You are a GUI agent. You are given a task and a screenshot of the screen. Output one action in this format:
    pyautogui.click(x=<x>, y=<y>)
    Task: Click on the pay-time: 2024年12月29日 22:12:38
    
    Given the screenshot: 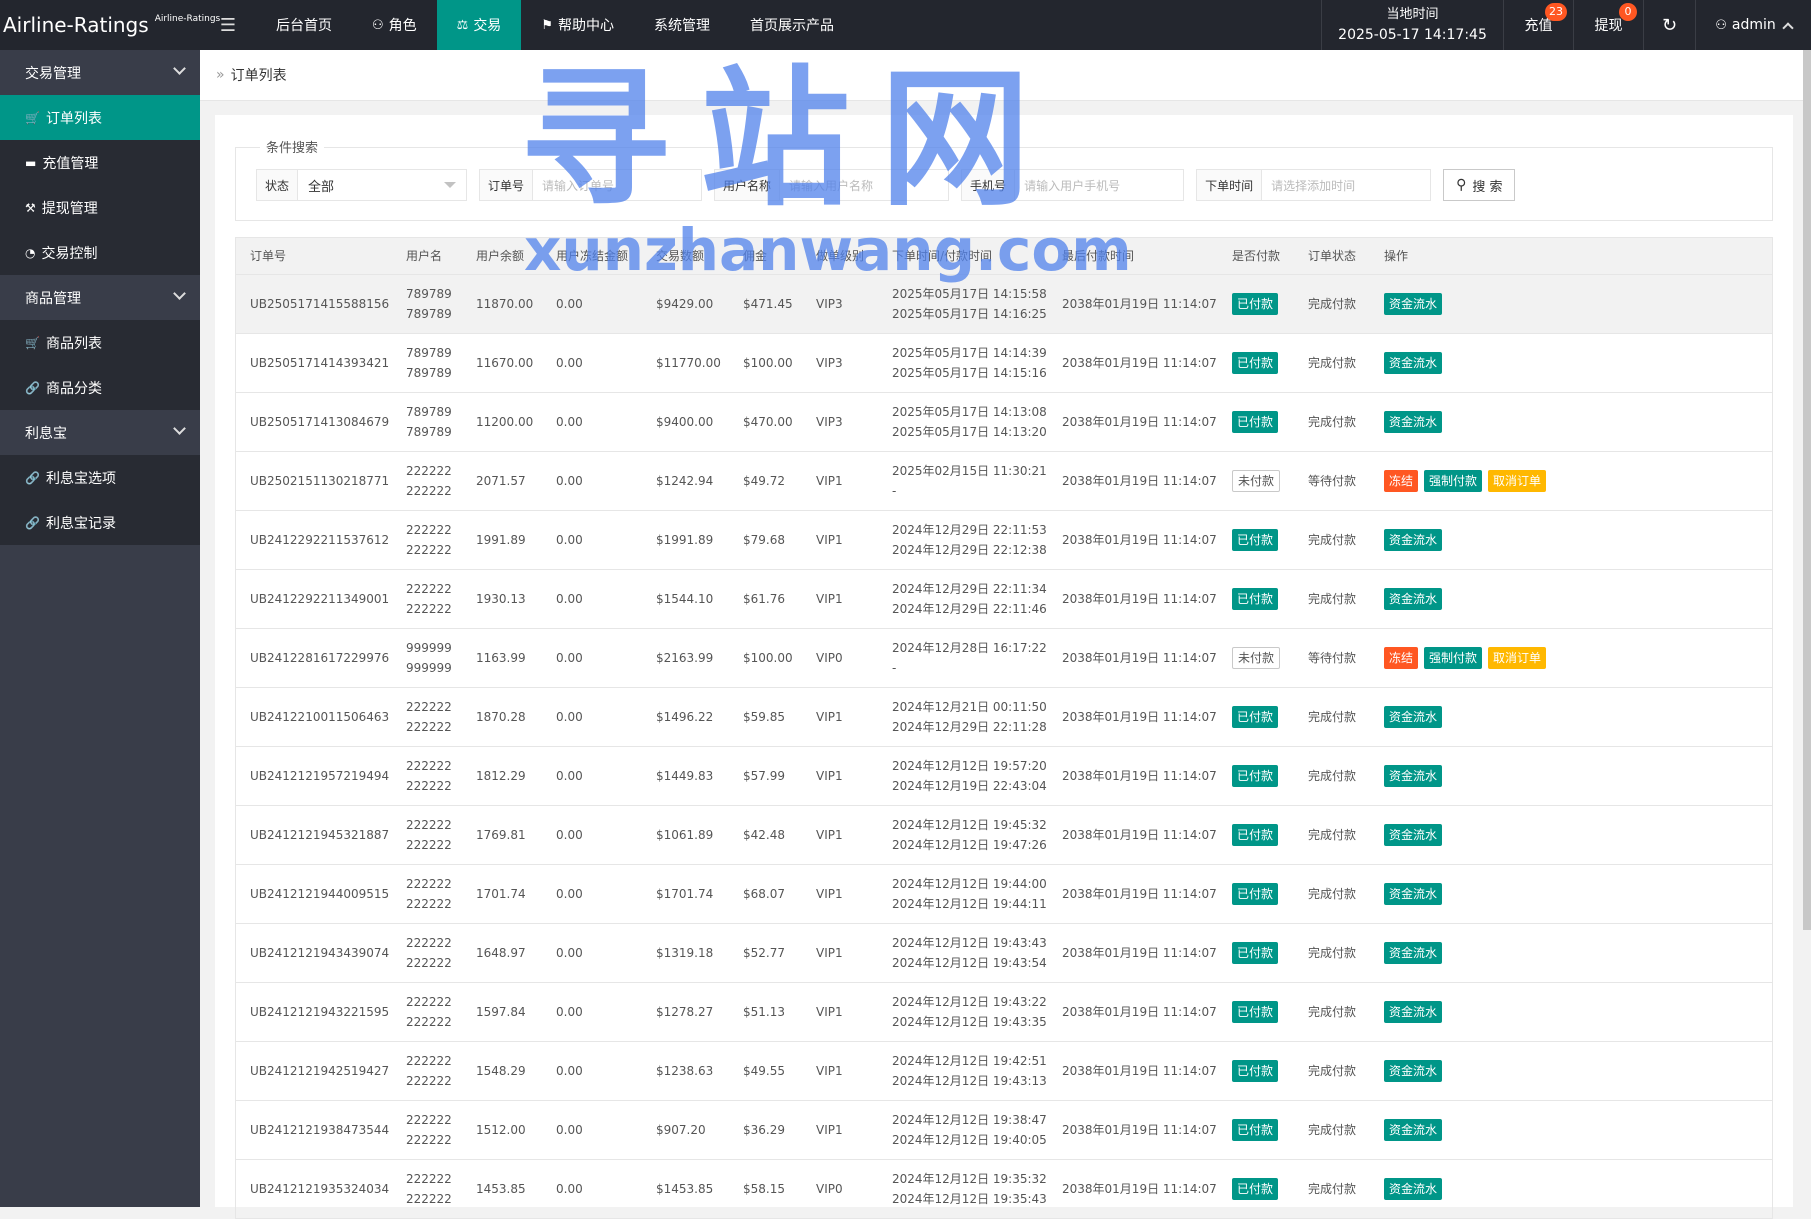 What is the action you would take?
    pyautogui.click(x=969, y=550)
    